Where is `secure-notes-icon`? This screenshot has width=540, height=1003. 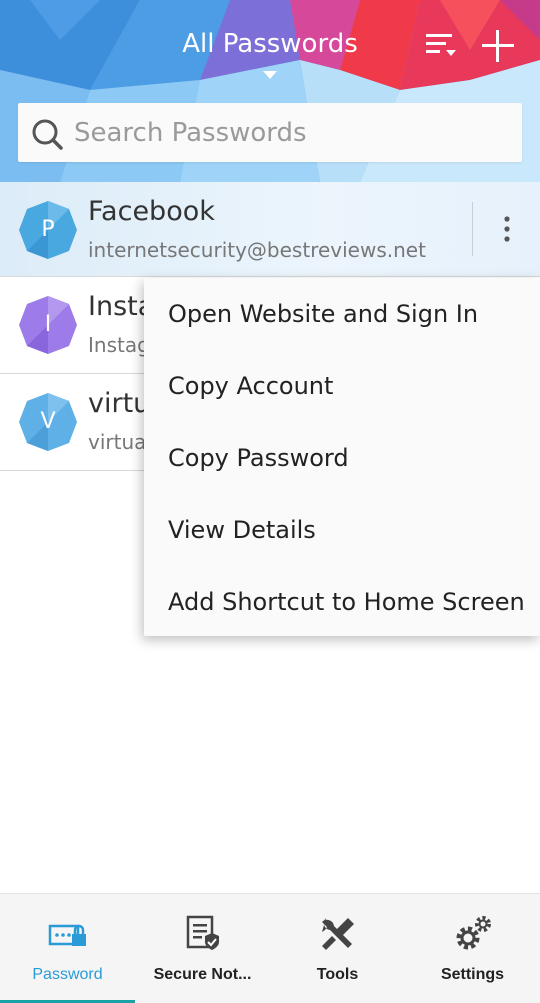
secure-notes-icon is located at coordinates (202, 932).